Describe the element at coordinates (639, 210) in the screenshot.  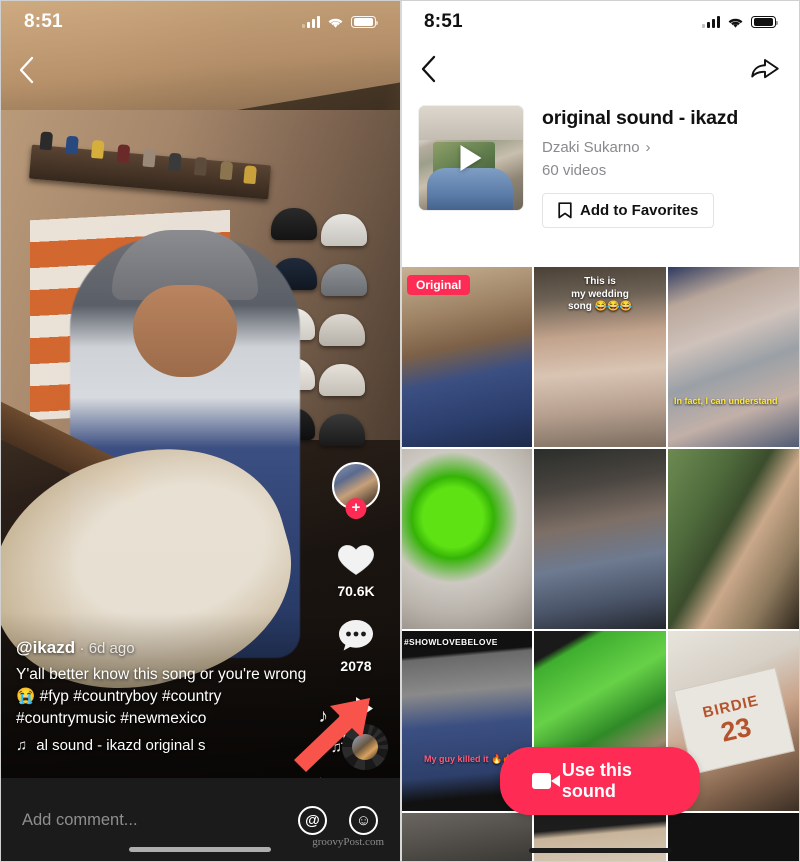
I see `favorites-label: Add to Favorites` at that location.